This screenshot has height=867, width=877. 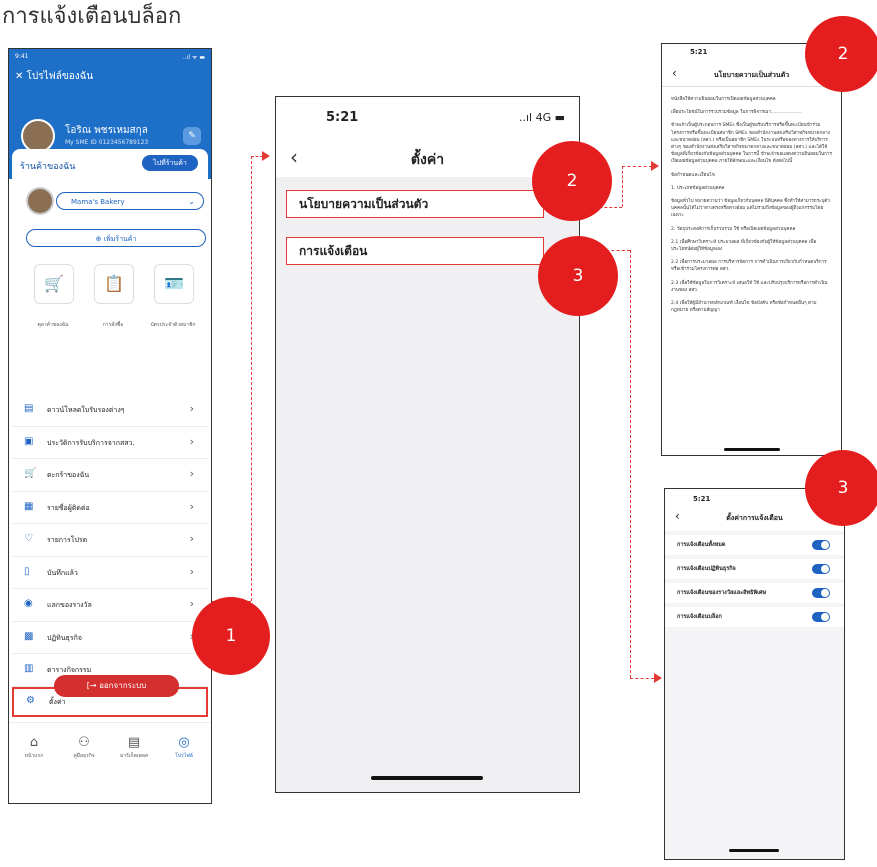 What do you see at coordinates (130, 201) in the screenshot?
I see `shop-selector: Mama's Bakery ⌄` at bounding box center [130, 201].